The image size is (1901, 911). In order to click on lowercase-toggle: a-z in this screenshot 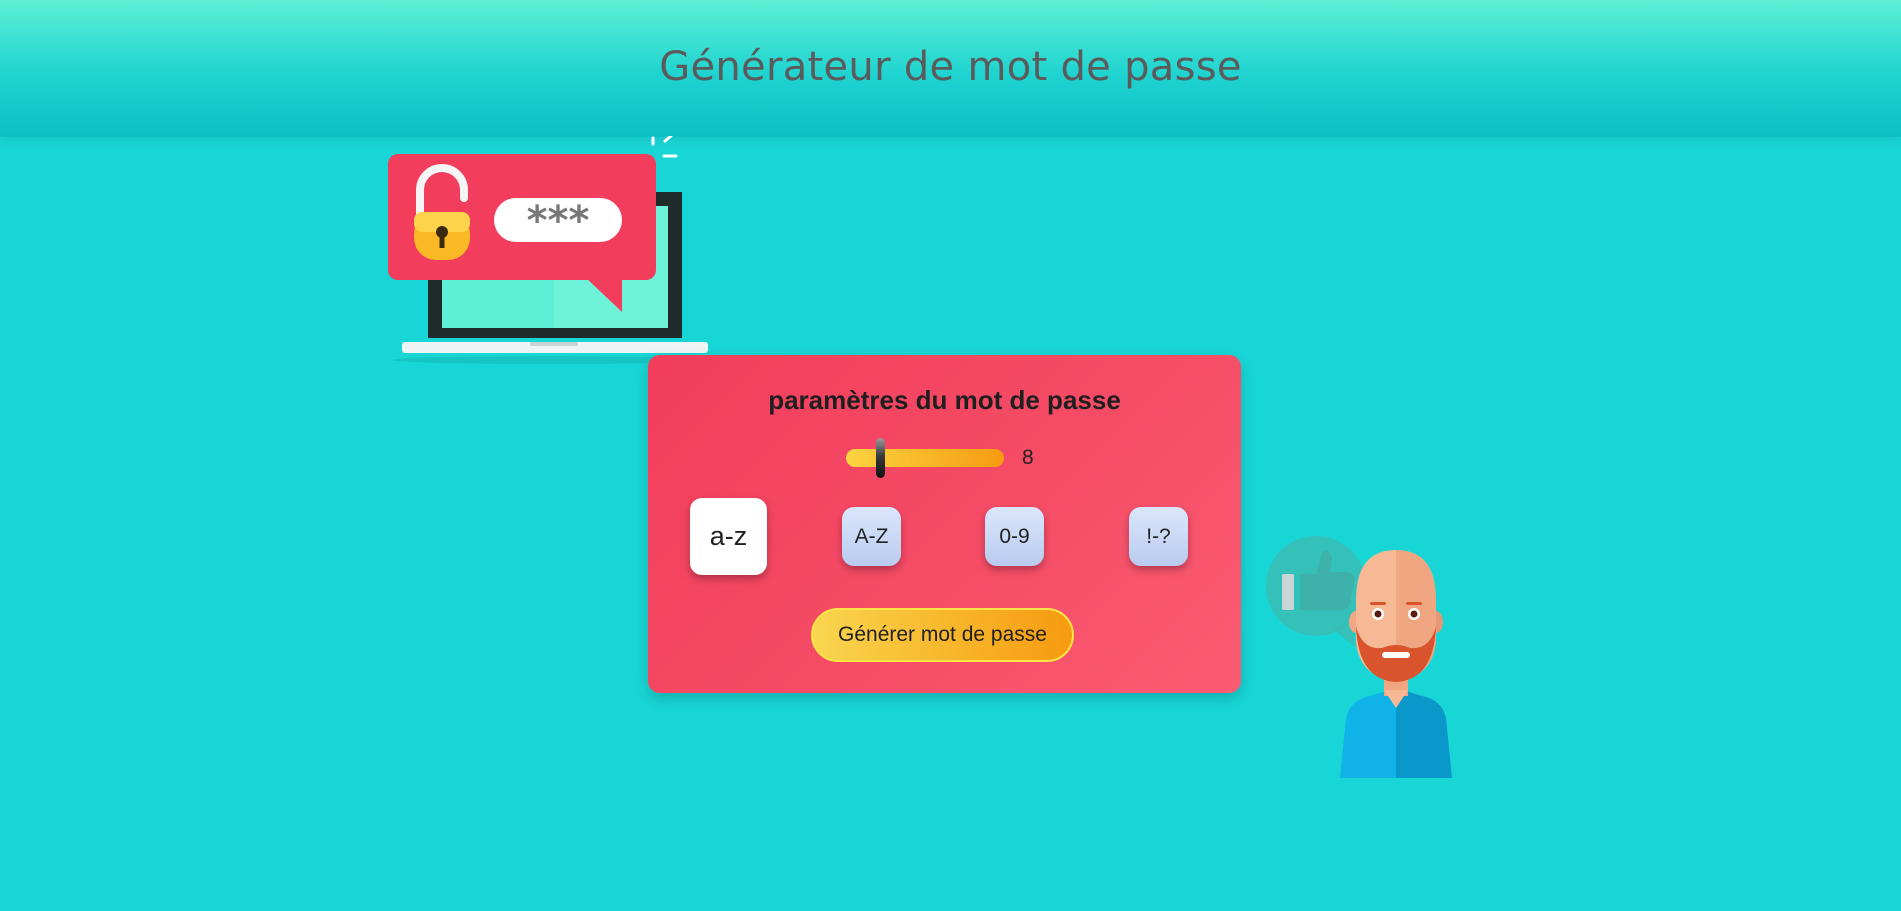, I will do `click(728, 536)`.